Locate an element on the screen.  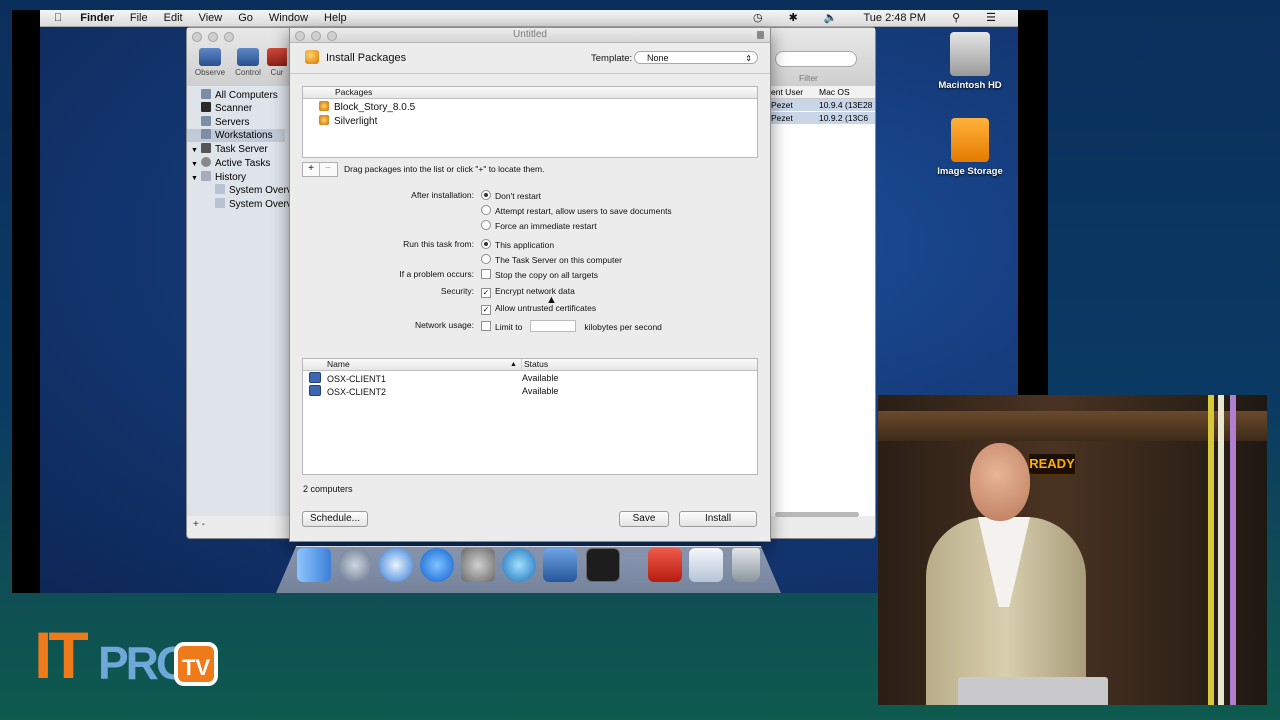
list-icon: ☰ is located at coordinates (991, 17).